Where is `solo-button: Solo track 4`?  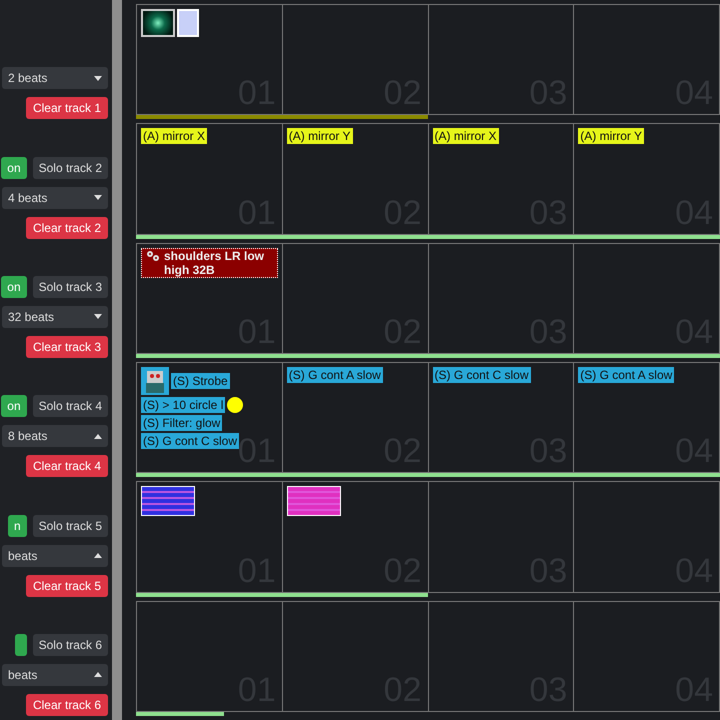
solo-button: Solo track 4 is located at coordinates (70, 406).